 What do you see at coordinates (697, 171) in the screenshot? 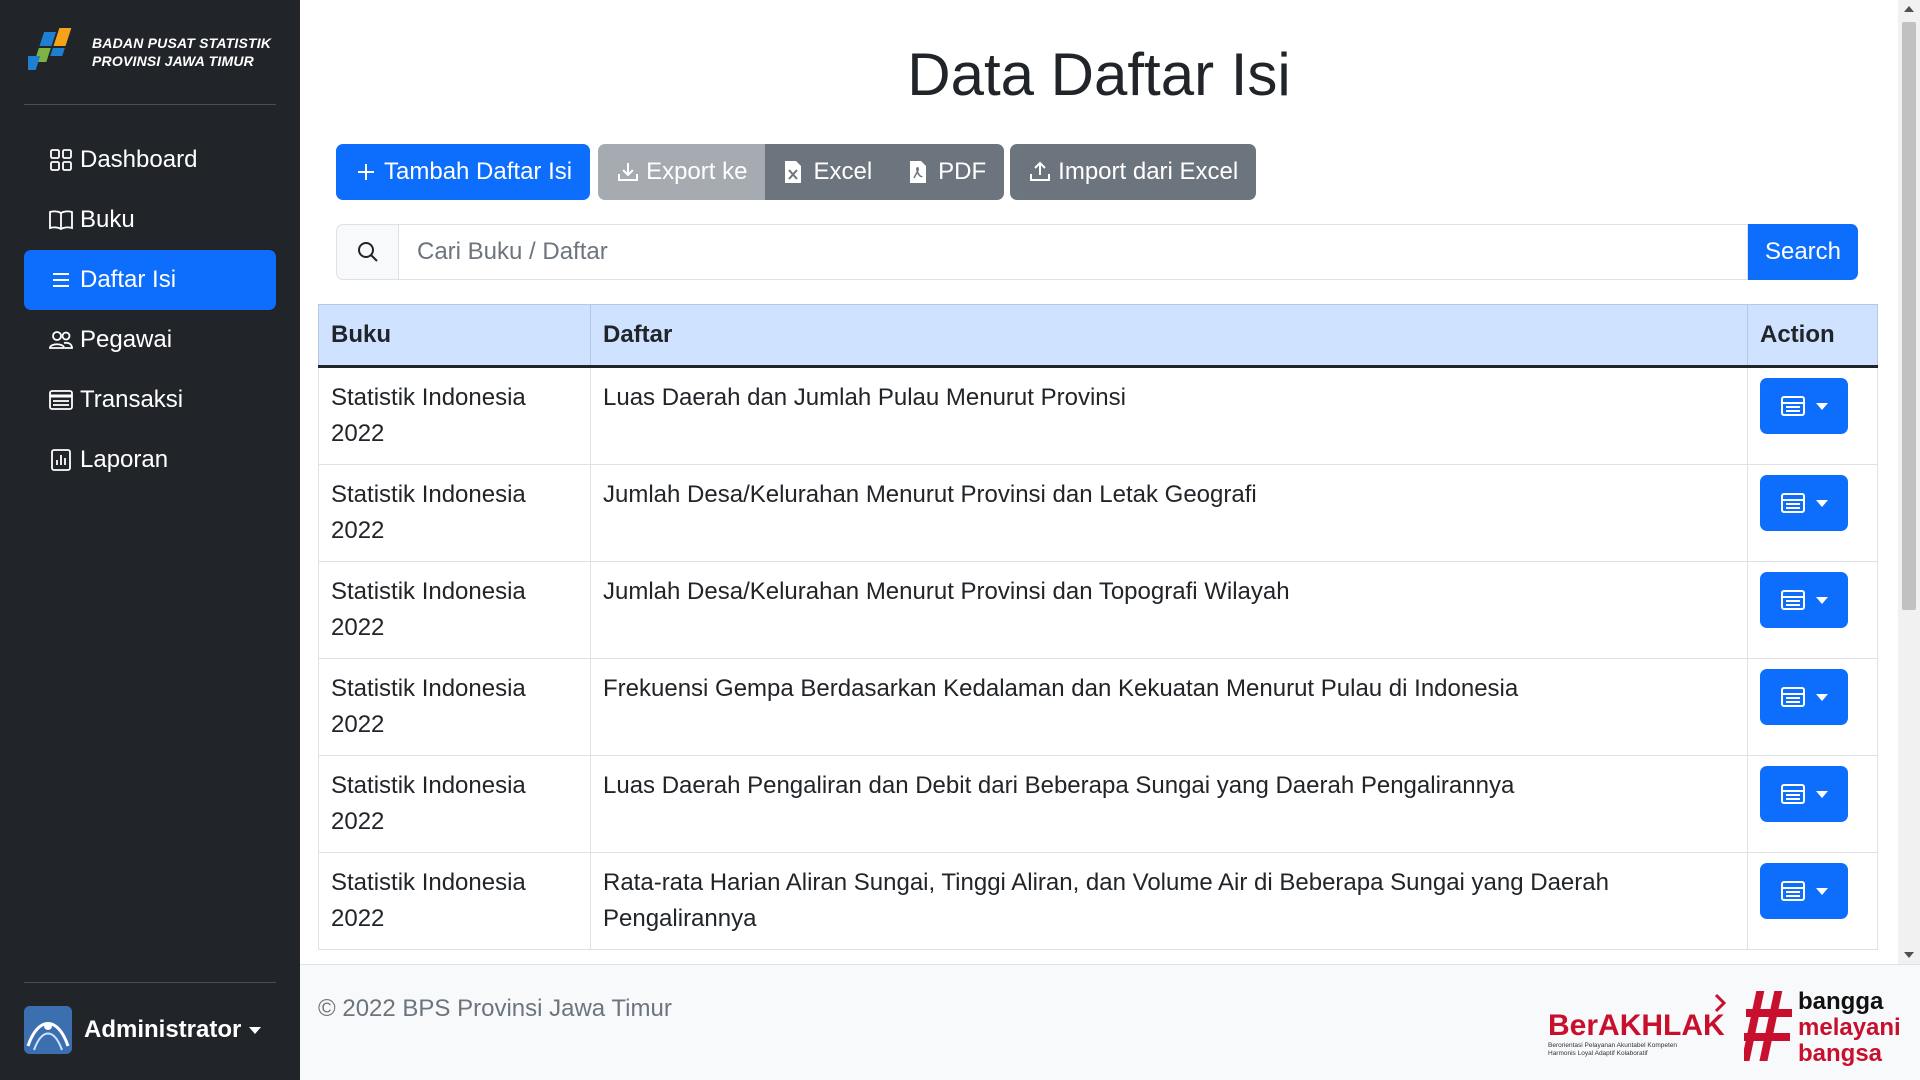
I see `export-button-label: Export ke` at bounding box center [697, 171].